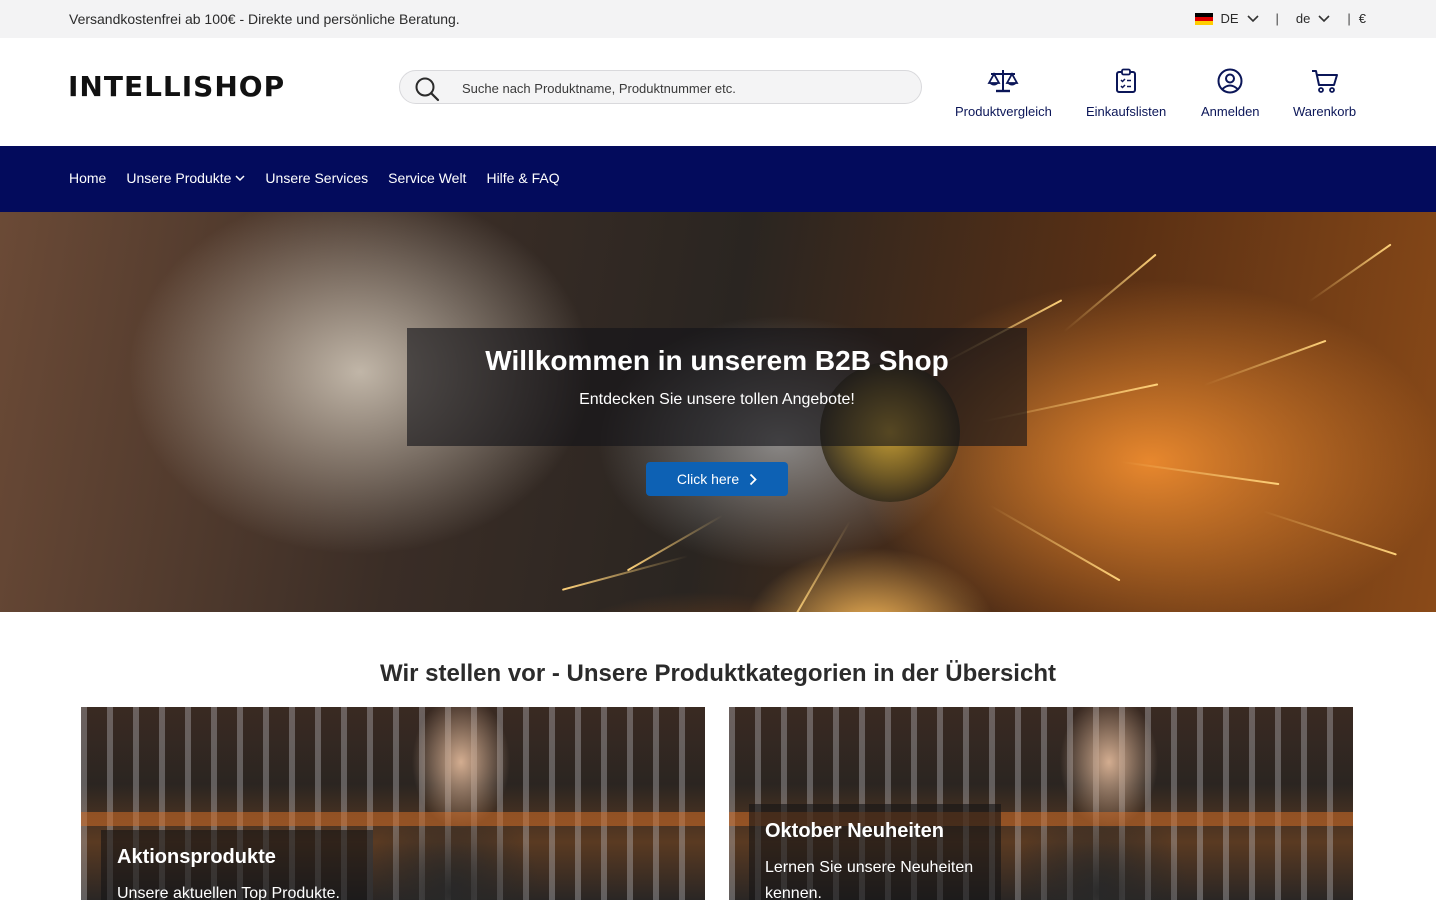 This screenshot has height=900, width=1436. I want to click on preferences: DE | de | €, so click(1280, 18).